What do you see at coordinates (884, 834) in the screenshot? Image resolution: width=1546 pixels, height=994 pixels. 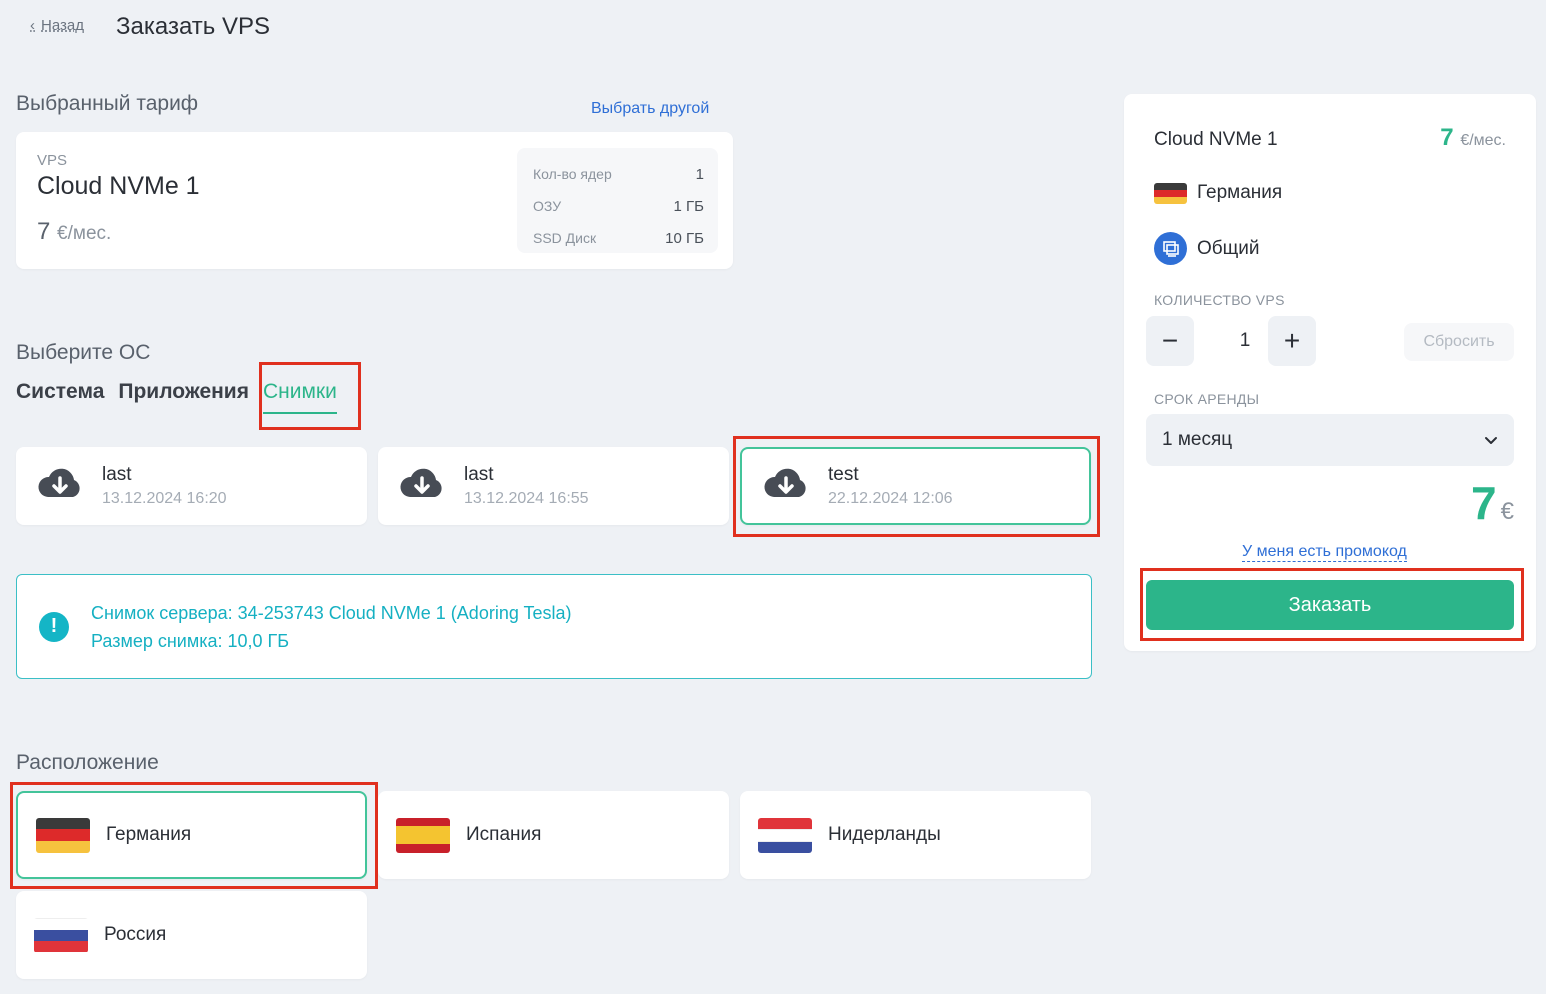 I see `location-name: Нидерланды` at bounding box center [884, 834].